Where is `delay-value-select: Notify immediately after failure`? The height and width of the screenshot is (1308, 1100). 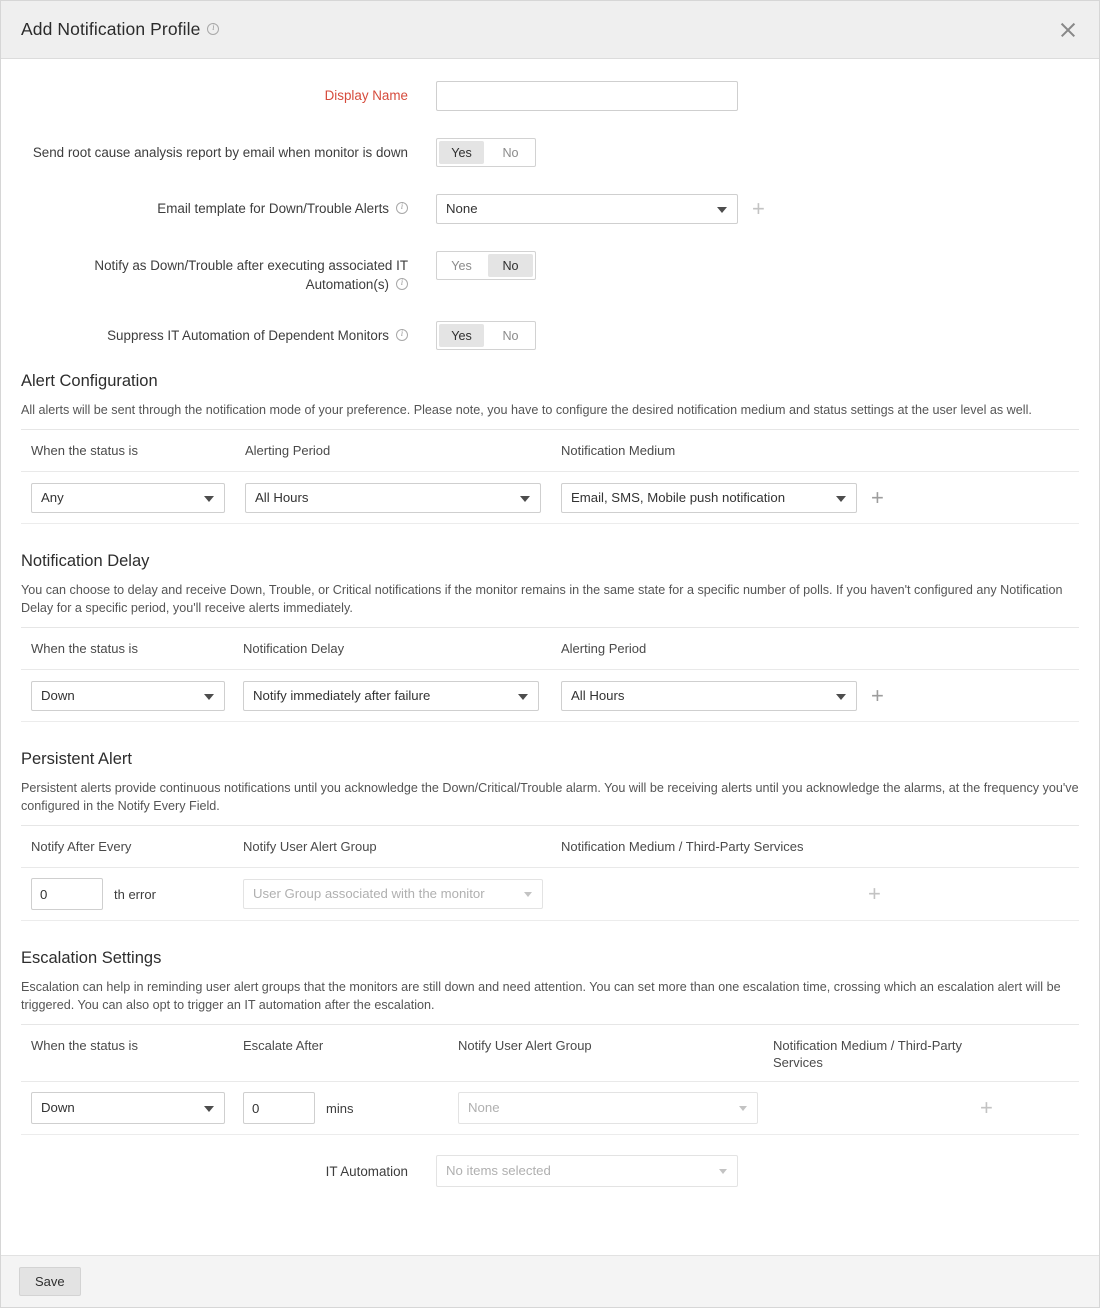
delay-value-select: Notify immediately after failure is located at coordinates (391, 695).